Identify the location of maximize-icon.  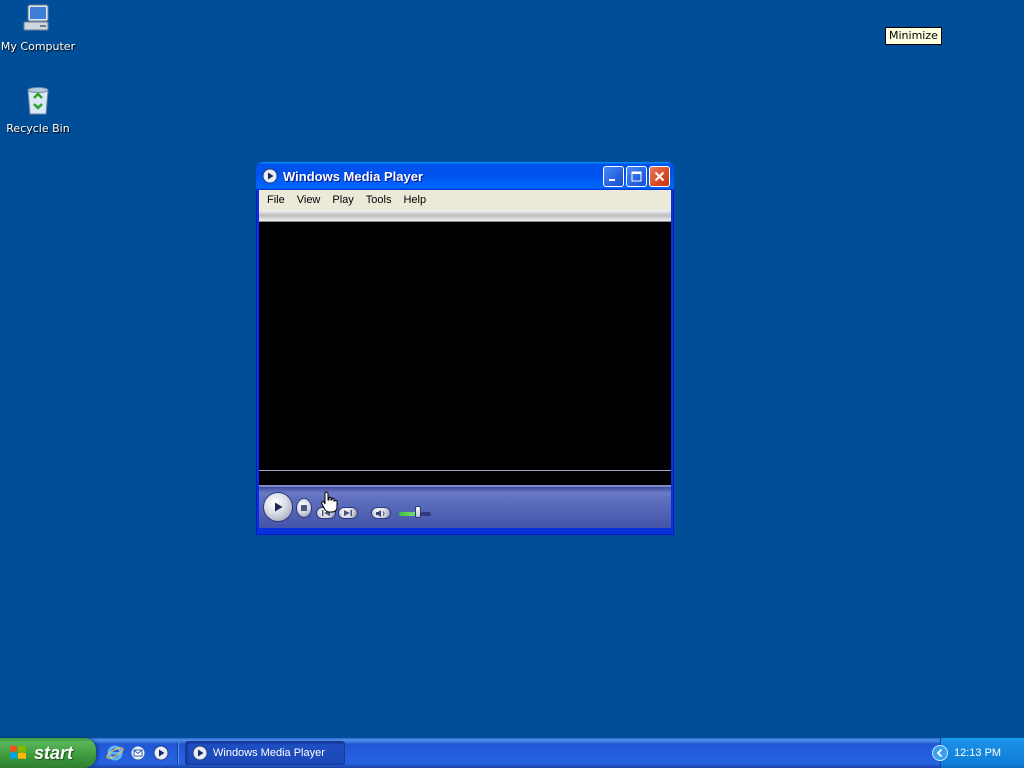
(636, 176).